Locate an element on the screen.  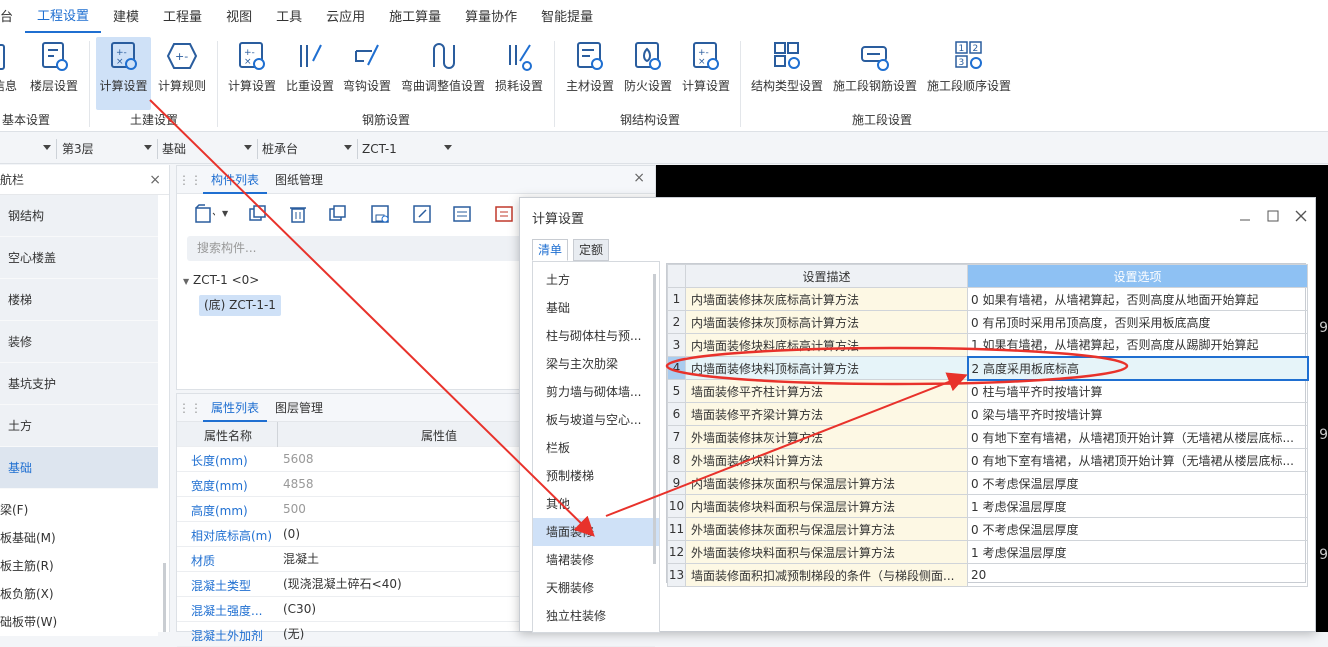
menu-quantity: 工程量 is located at coordinates (182, 16).